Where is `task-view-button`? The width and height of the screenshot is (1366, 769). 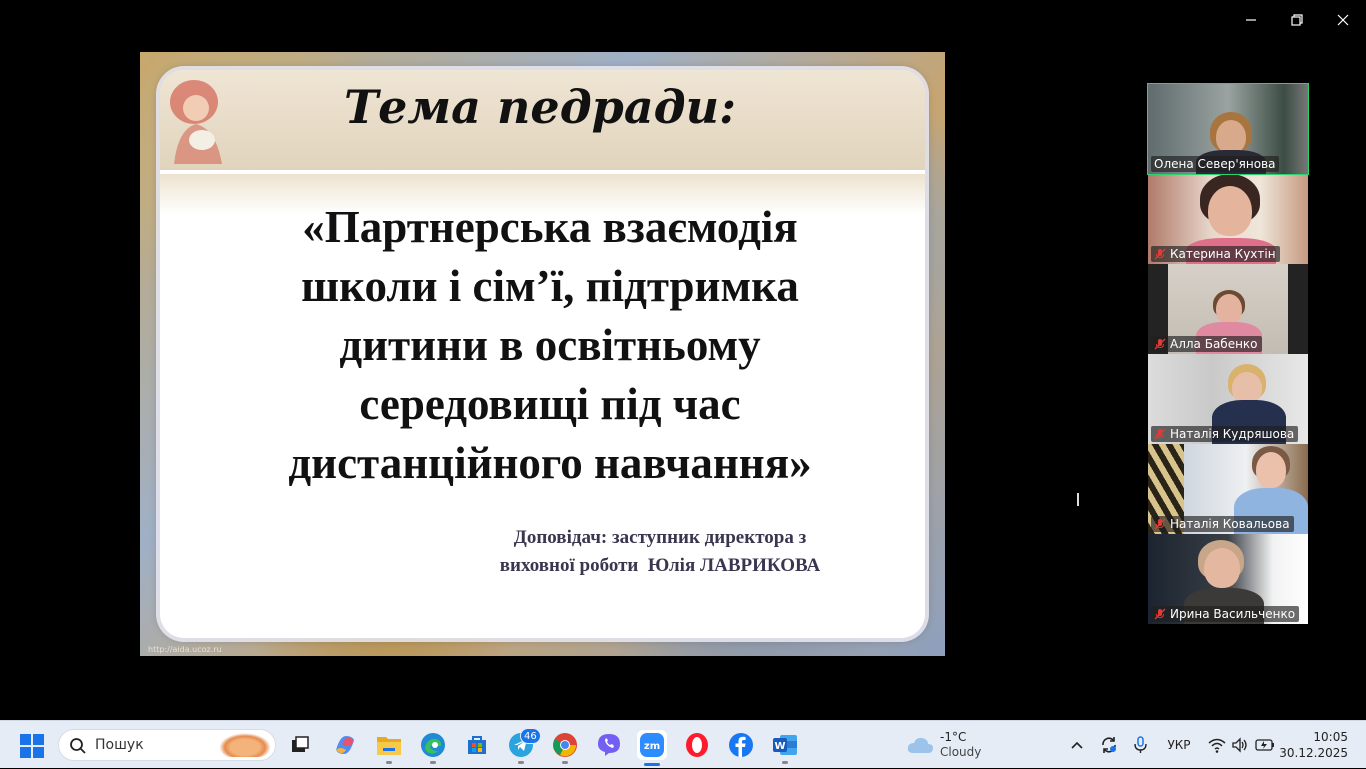
task-view-button is located at coordinates (299, 745).